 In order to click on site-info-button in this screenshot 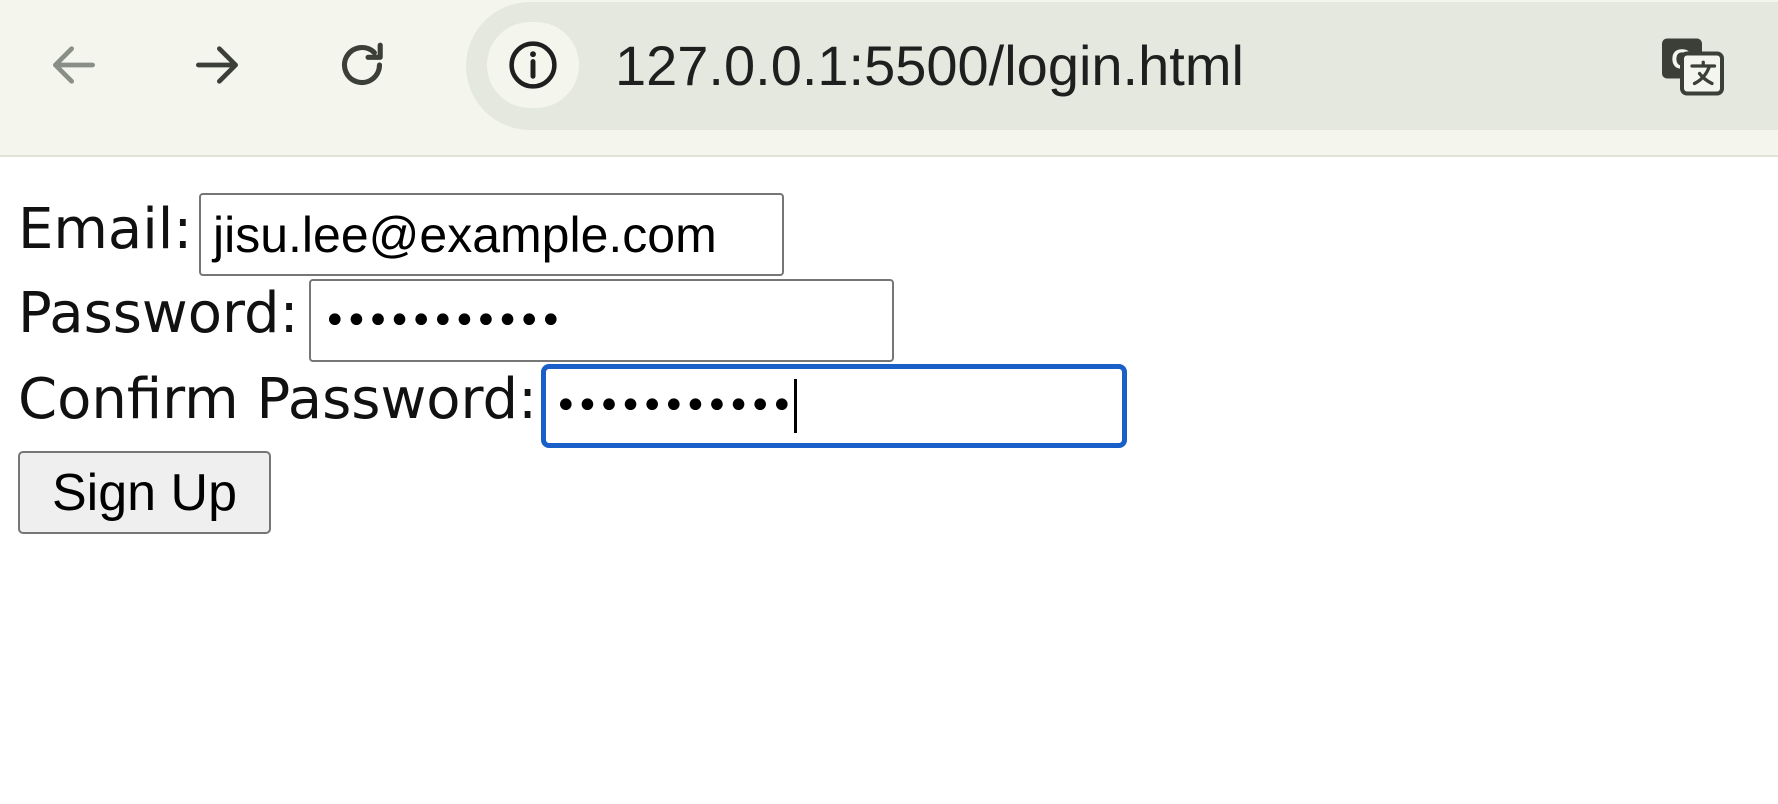, I will do `click(533, 65)`.